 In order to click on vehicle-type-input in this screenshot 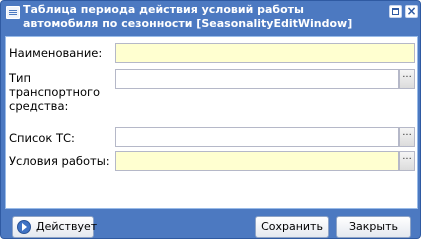, I will do `click(257, 81)`.